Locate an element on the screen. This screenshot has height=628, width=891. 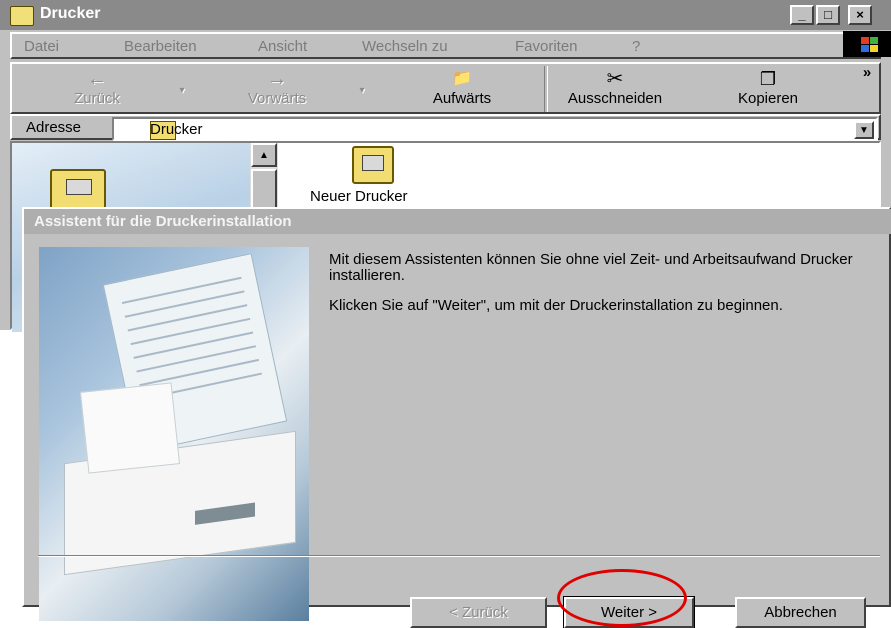
address-field: Drucker ▼ is located at coordinates (495, 129).